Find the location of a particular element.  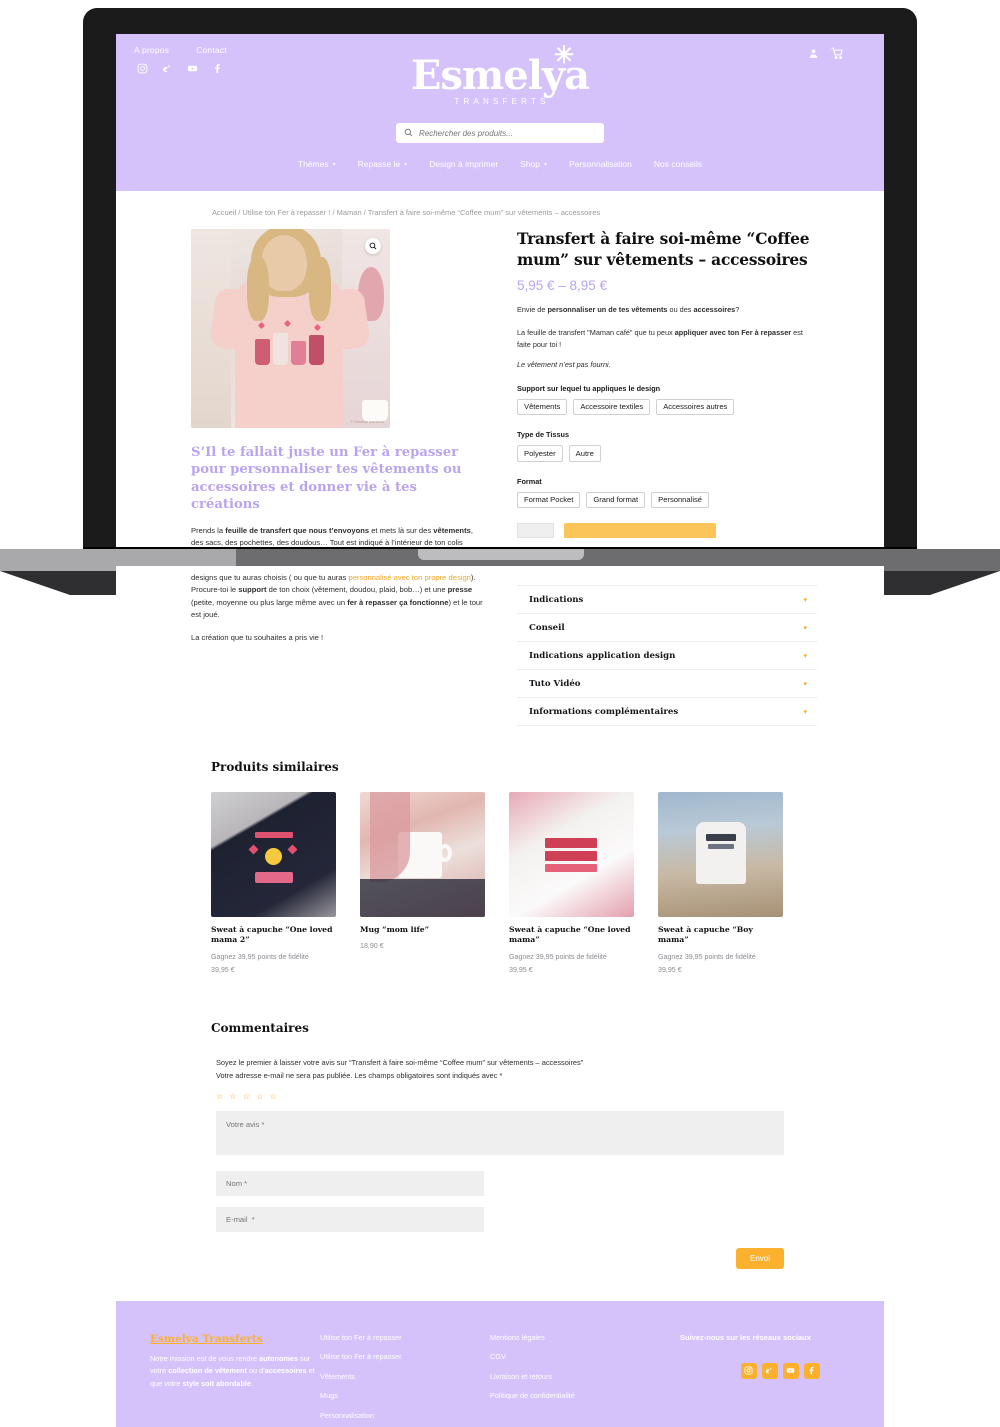

header-account-actions is located at coordinates (826, 53).